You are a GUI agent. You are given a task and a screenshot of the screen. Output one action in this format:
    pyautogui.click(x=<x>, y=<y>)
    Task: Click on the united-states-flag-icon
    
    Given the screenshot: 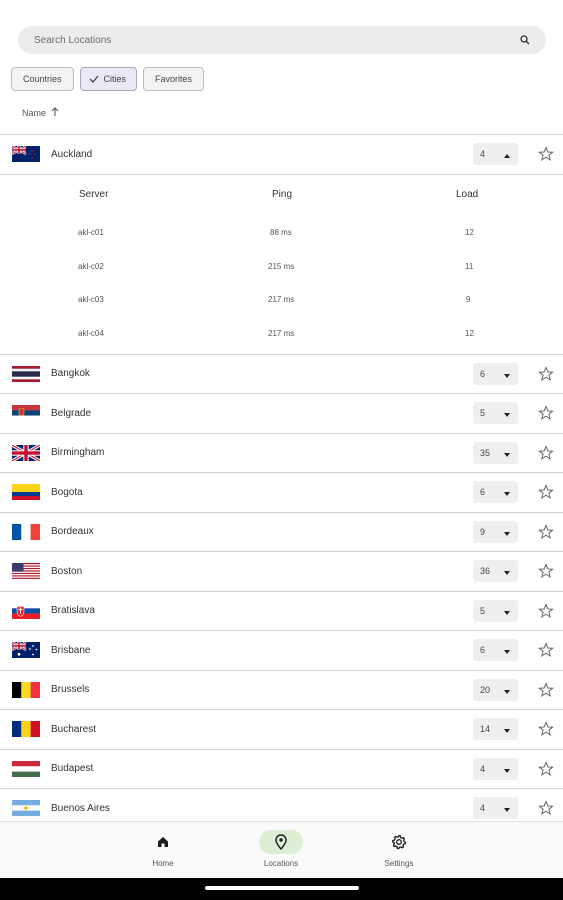 What is the action you would take?
    pyautogui.click(x=26, y=571)
    